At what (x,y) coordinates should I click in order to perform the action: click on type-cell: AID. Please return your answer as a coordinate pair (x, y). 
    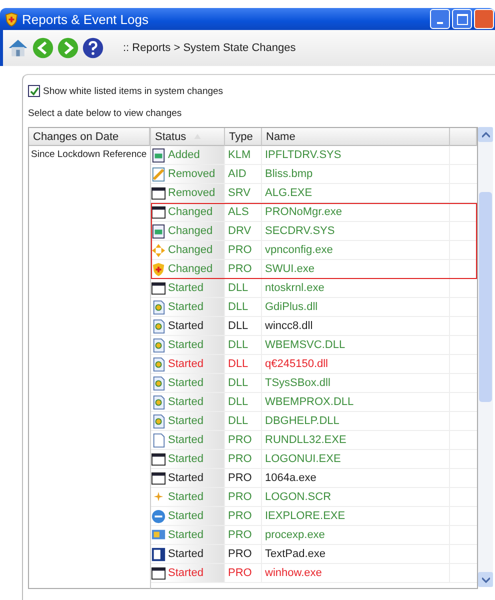
    Looking at the image, I should click on (243, 174).